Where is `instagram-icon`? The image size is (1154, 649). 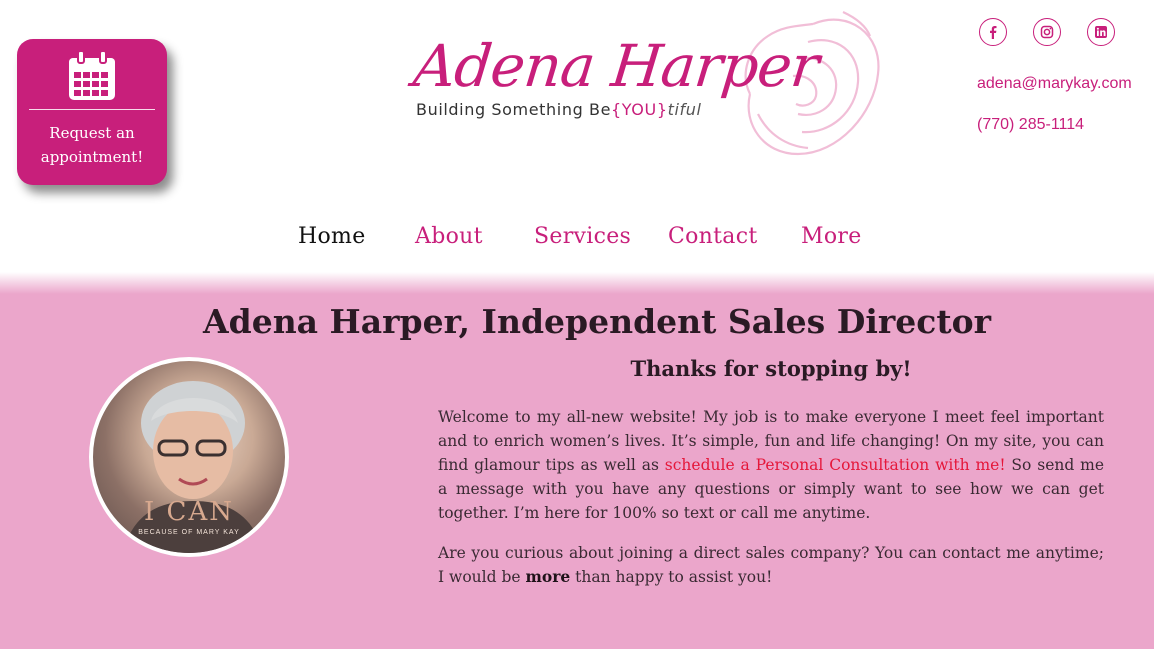 instagram-icon is located at coordinates (1047, 32).